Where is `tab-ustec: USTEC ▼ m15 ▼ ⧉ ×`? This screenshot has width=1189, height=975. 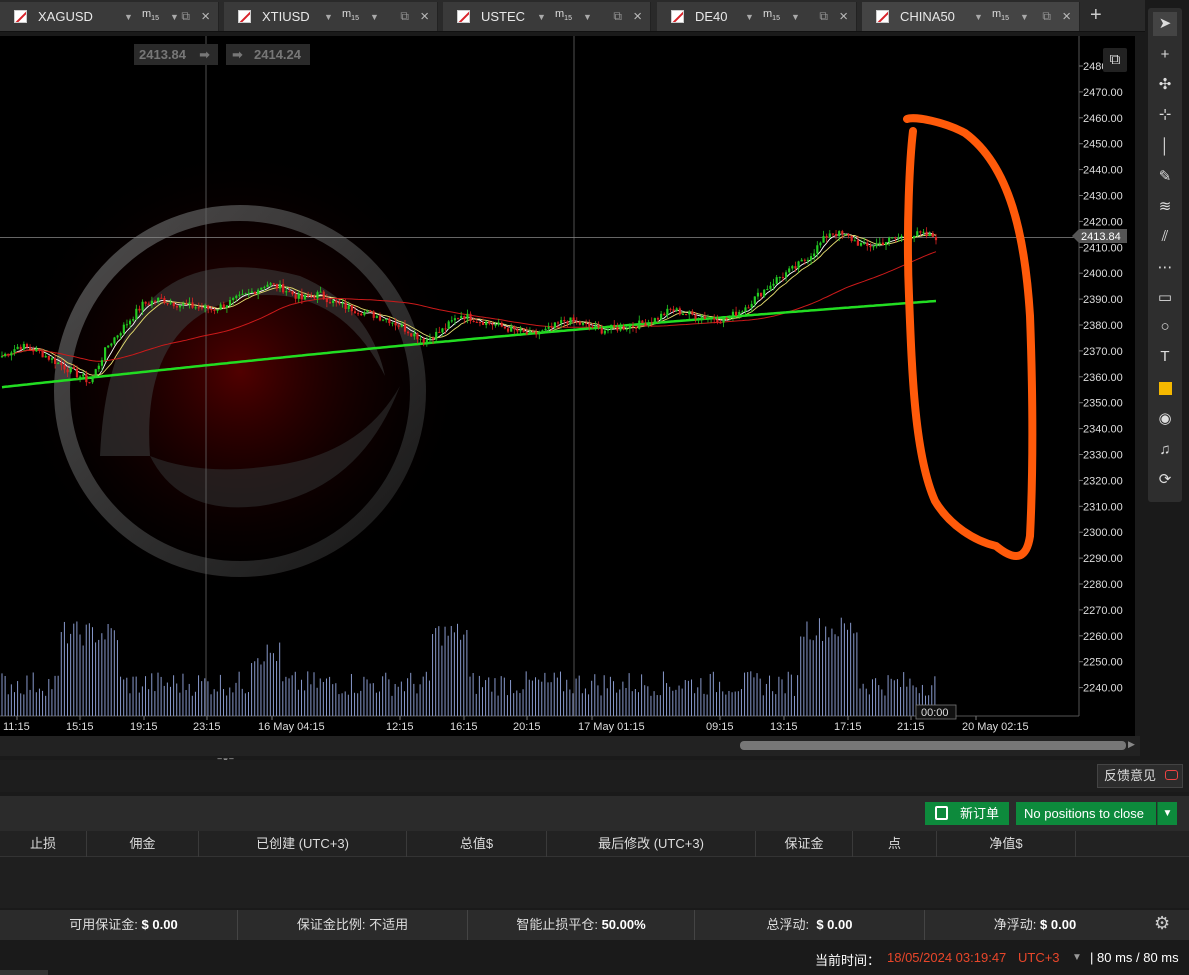 tab-ustec: USTEC ▼ m15 ▼ ⧉ × is located at coordinates (547, 16).